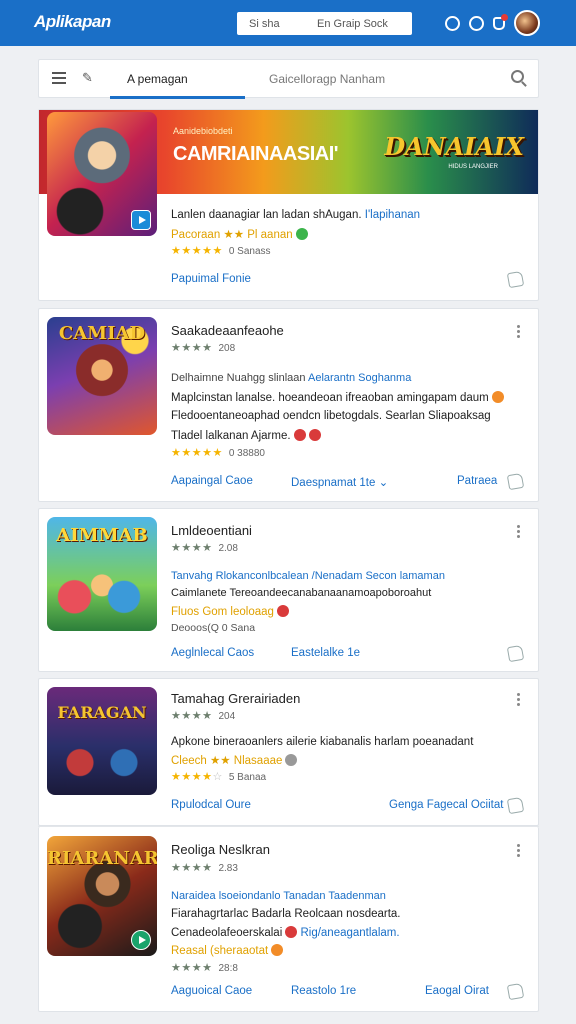  Describe the element at coordinates (218, 453) in the screenshot. I see `app-rating-secondary: ★★★★★ 0 38880` at that location.